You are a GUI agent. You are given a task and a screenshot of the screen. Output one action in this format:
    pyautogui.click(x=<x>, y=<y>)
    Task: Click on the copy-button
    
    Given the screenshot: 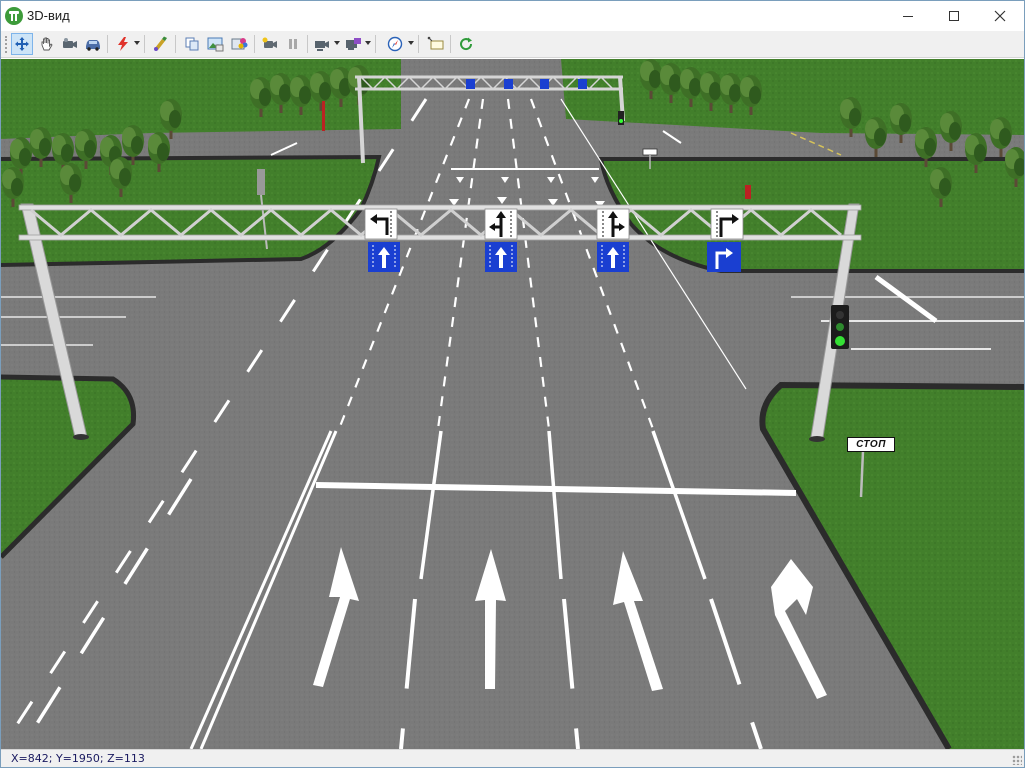 What is the action you would take?
    pyautogui.click(x=192, y=44)
    